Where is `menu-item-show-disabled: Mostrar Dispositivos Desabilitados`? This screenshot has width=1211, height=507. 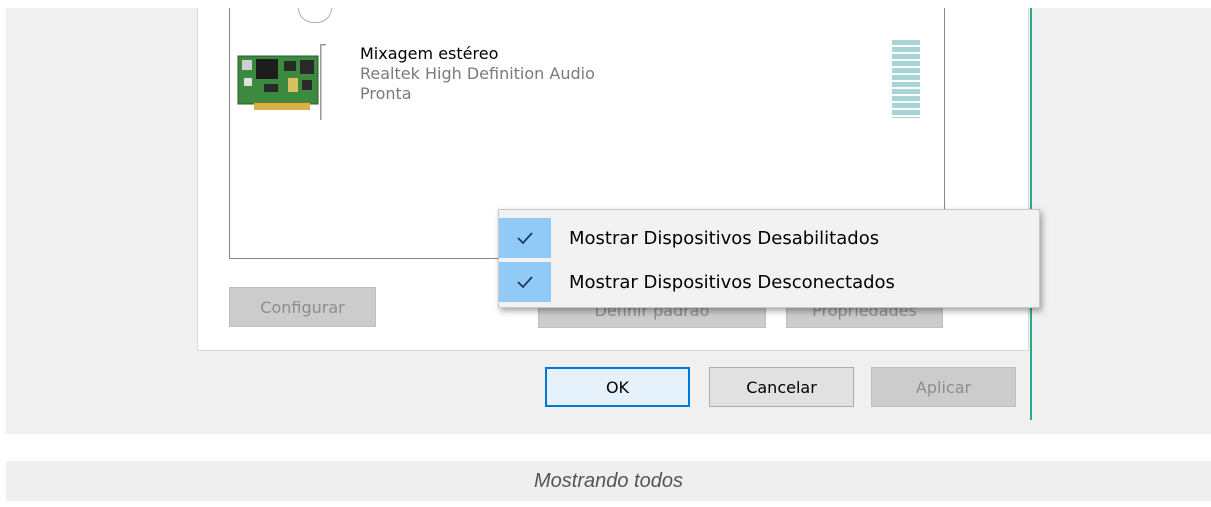 menu-item-show-disabled: Mostrar Dispositivos Desabilitados is located at coordinates (769, 238).